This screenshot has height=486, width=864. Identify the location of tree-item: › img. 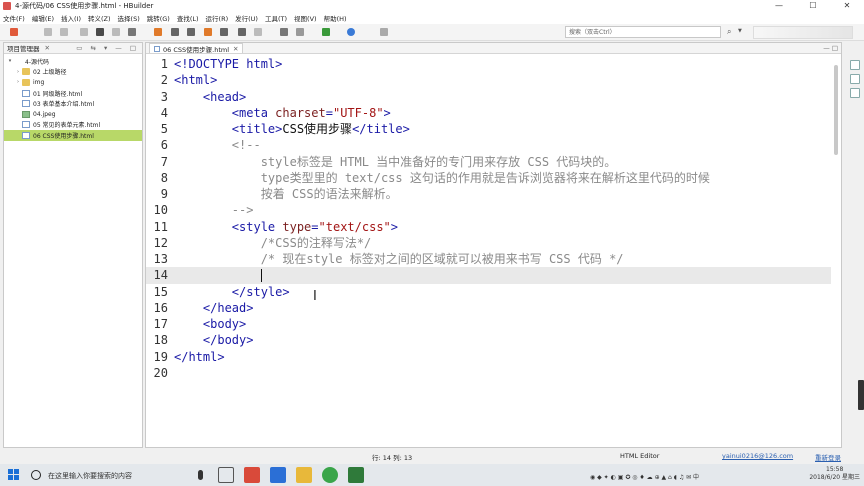
(73, 82).